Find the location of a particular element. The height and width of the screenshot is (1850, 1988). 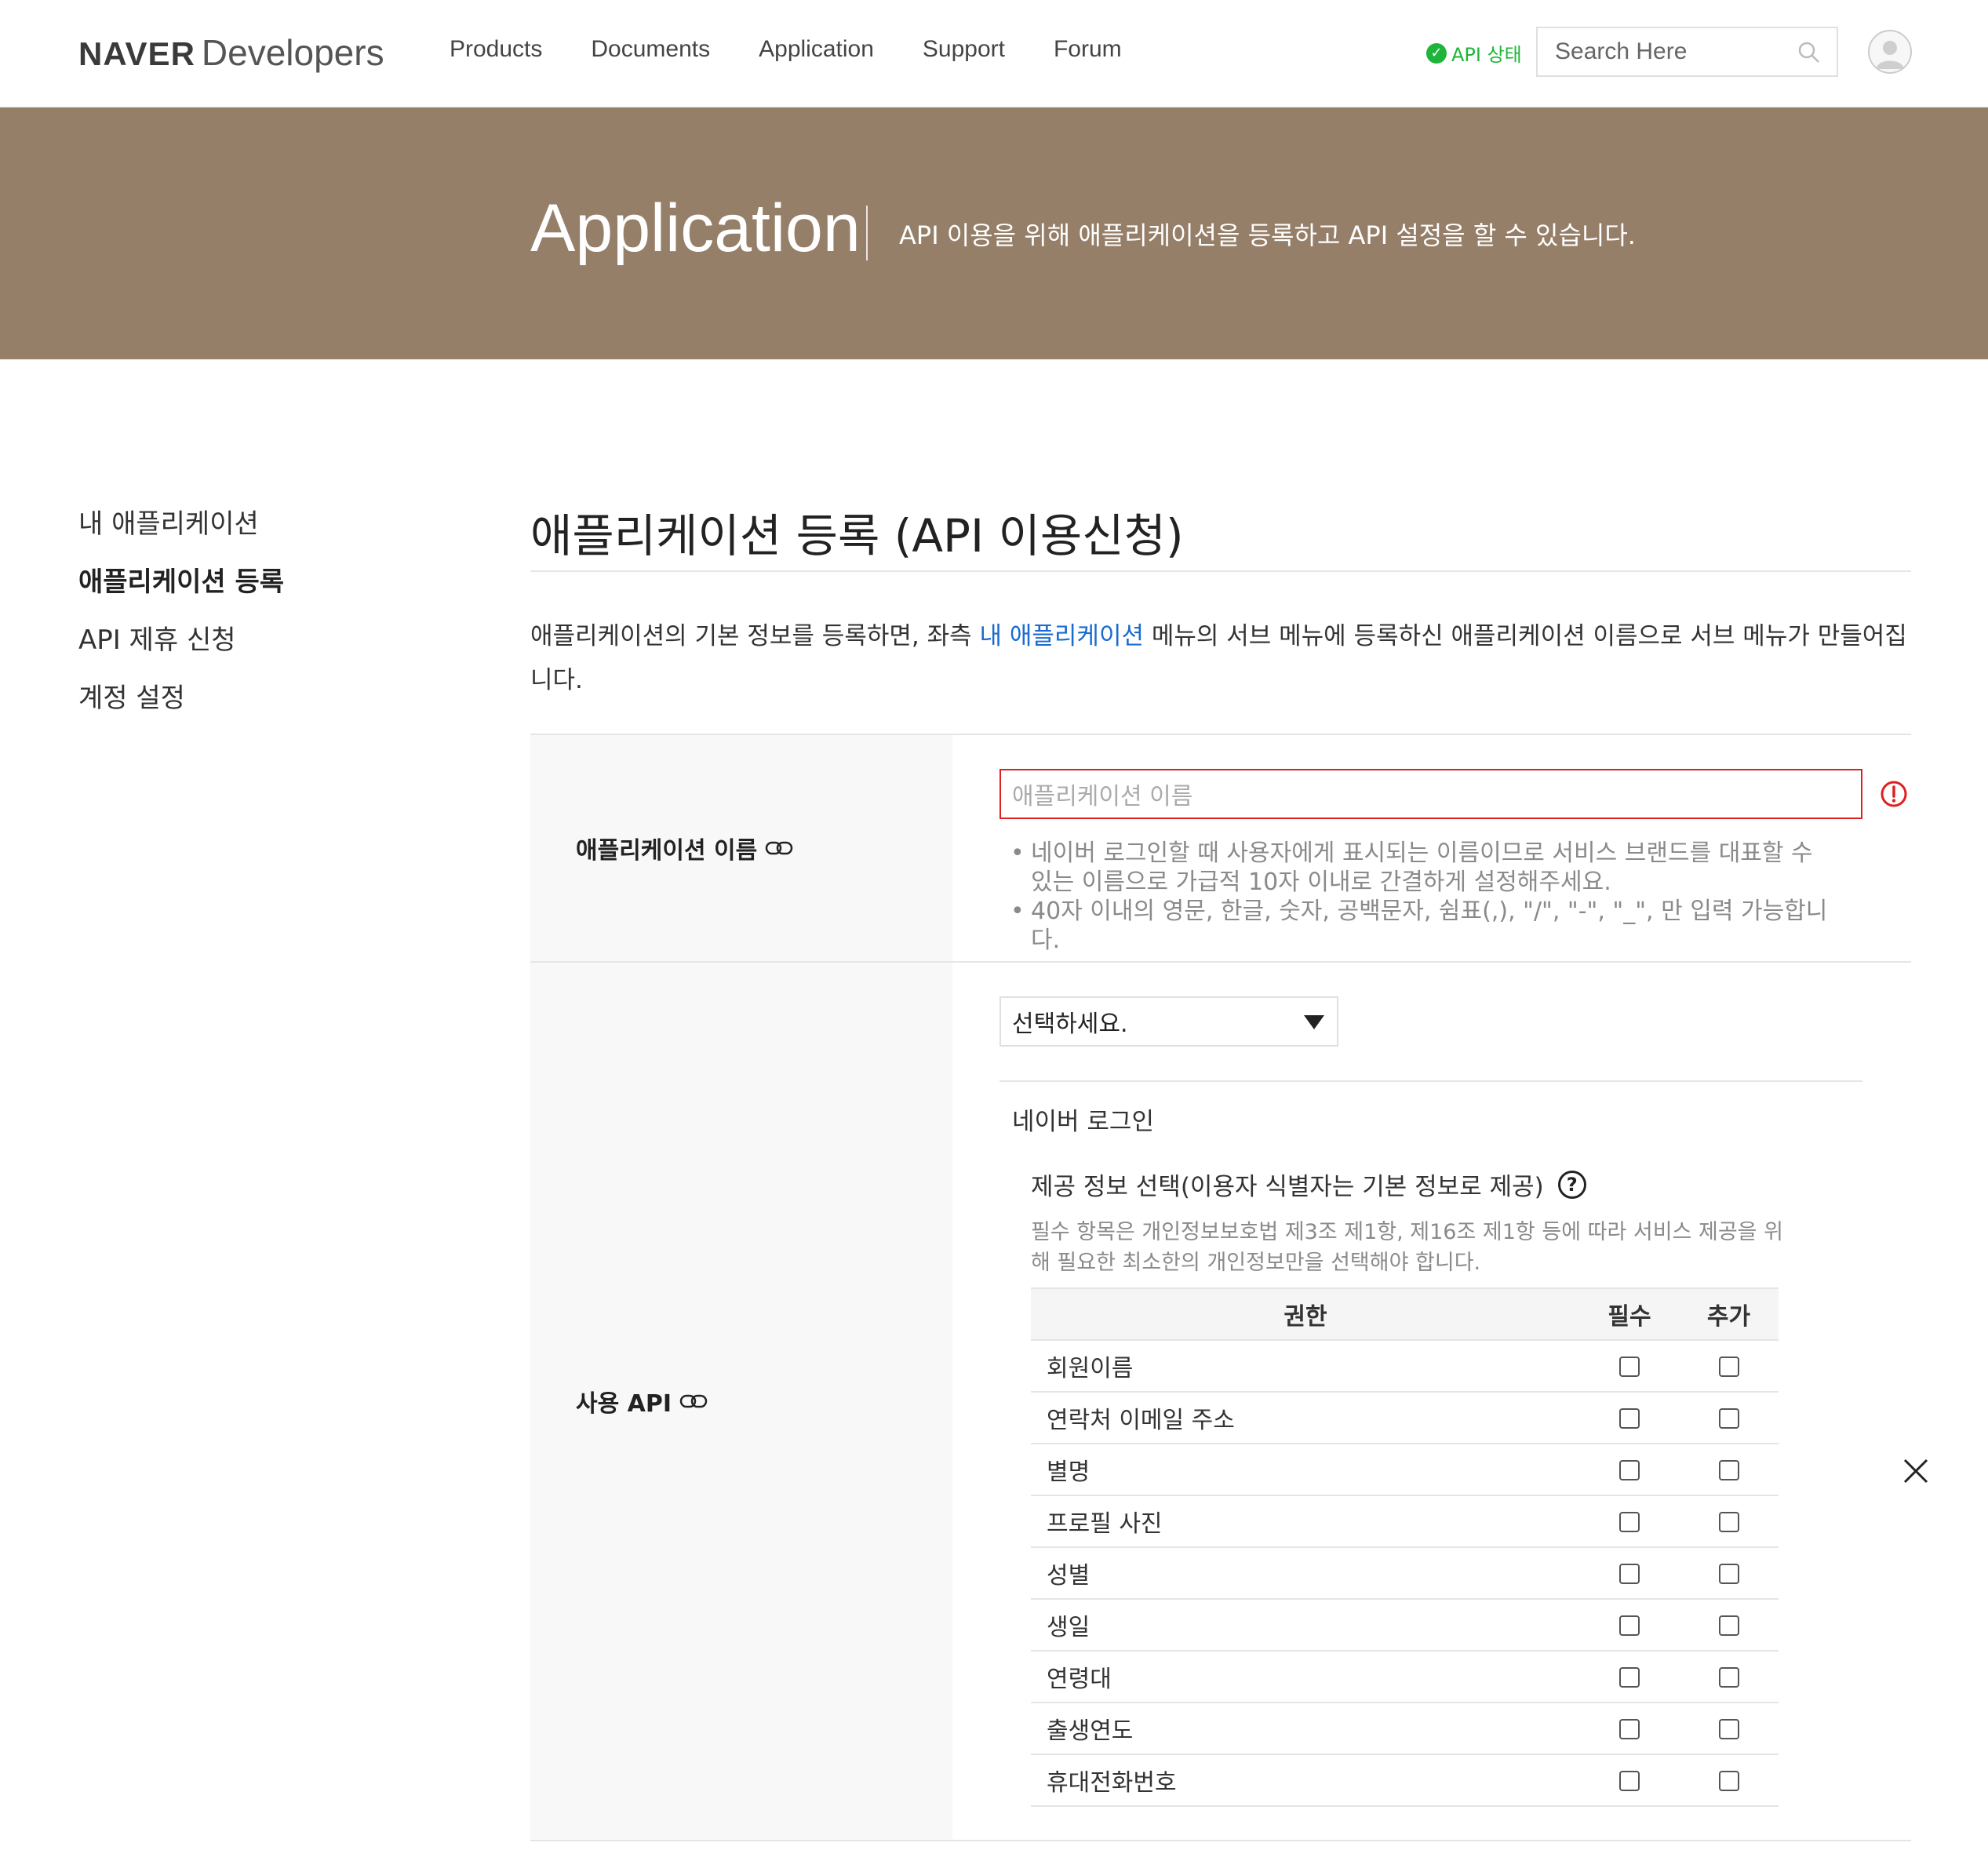

logo-sub: Developers is located at coordinates (293, 53).